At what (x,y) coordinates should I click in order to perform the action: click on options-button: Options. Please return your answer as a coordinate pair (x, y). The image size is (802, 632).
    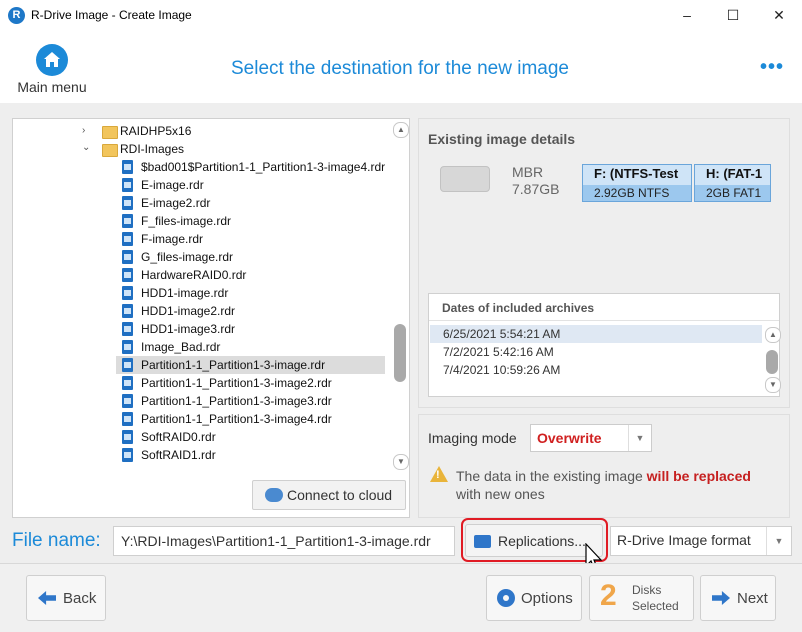
    Looking at the image, I should click on (534, 598).